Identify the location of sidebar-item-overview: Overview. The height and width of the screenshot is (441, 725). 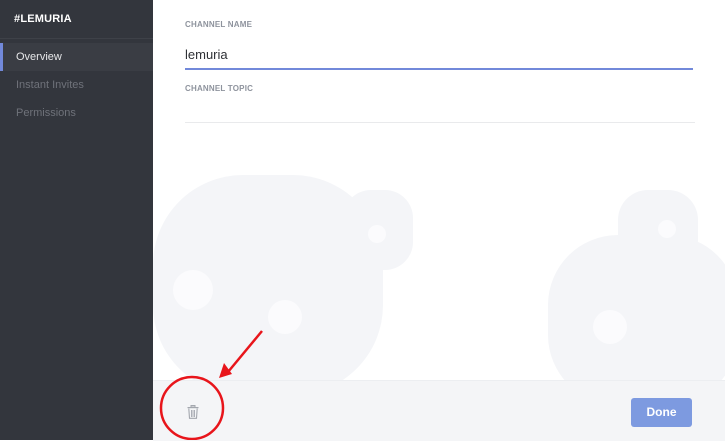
(76, 57).